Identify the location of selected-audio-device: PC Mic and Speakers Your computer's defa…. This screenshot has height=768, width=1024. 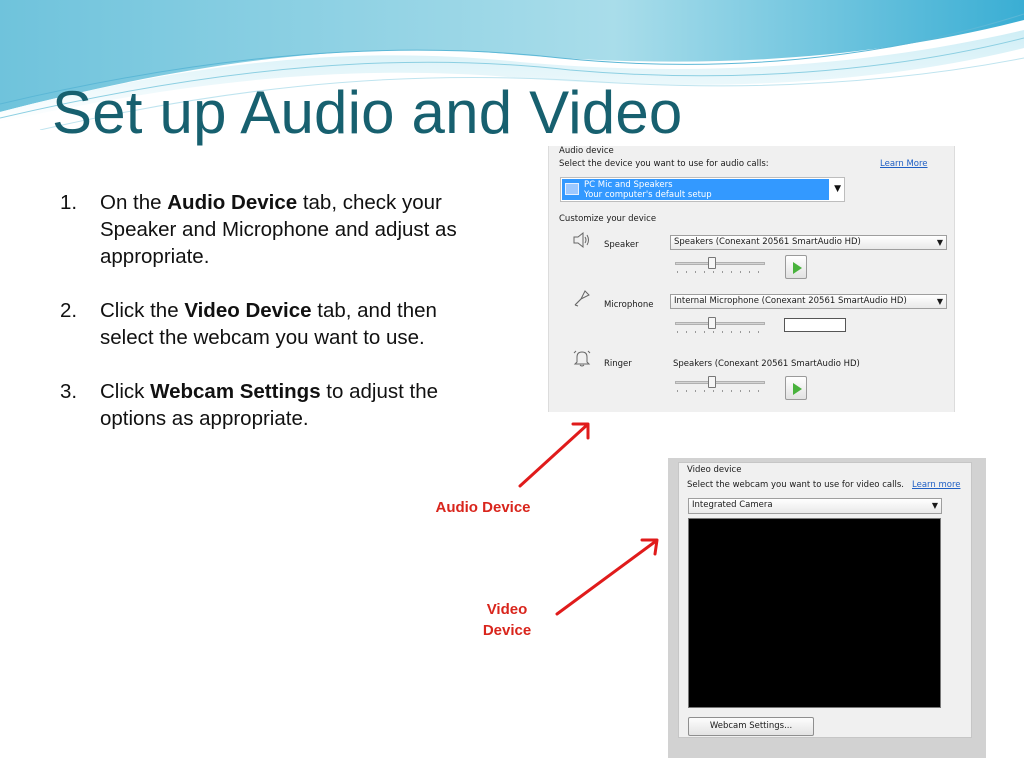
(695, 189).